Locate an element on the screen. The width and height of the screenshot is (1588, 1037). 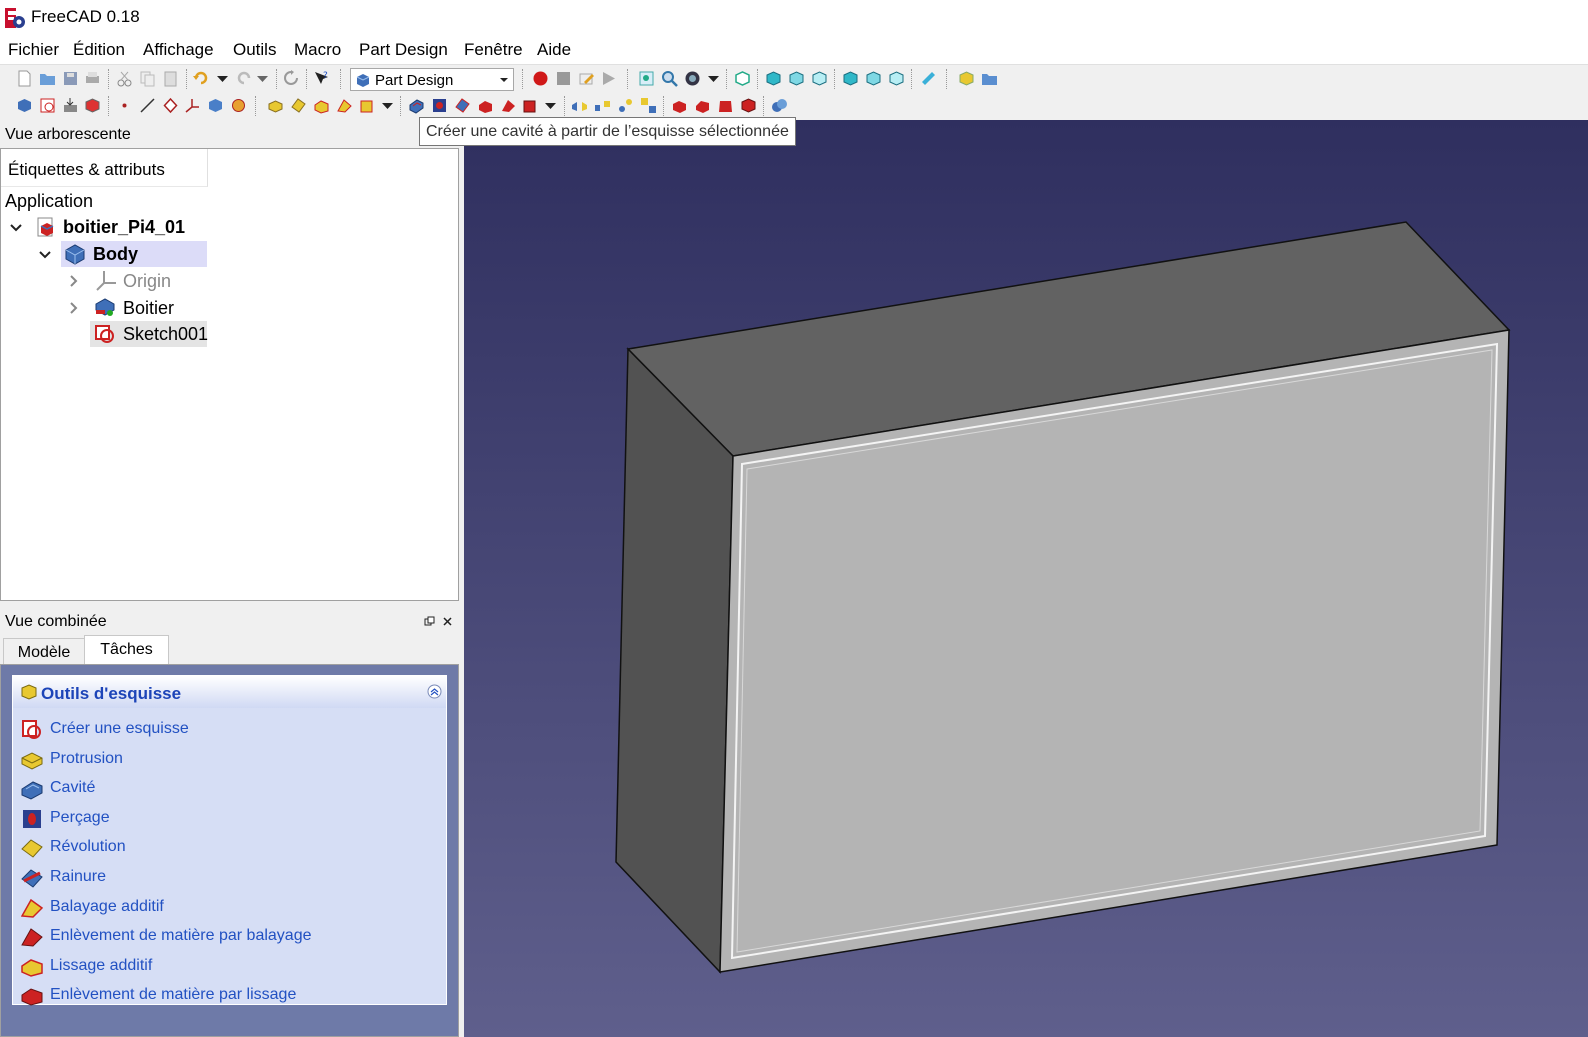
whats-this-icon: ? is located at coordinates (321, 78).